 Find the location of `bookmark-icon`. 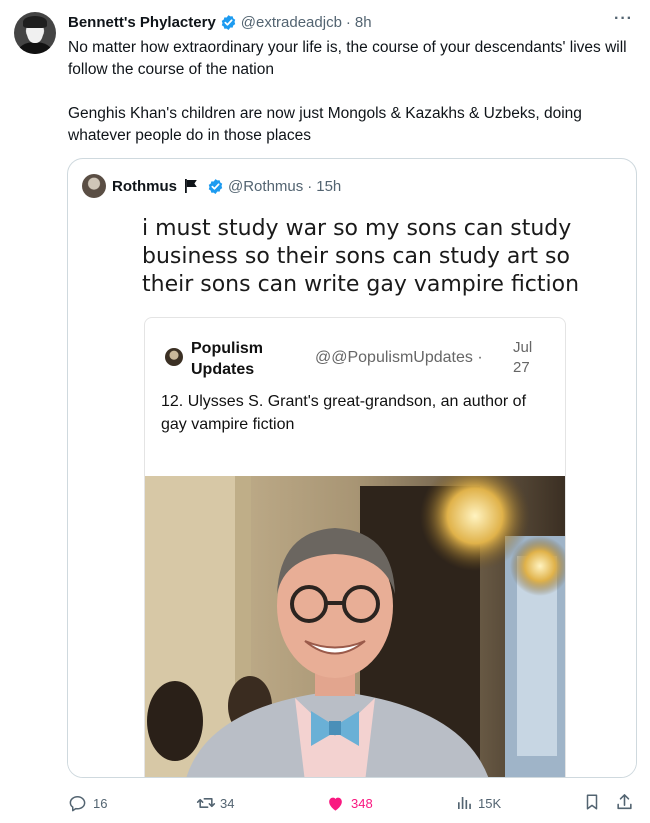

bookmark-icon is located at coordinates (592, 802).